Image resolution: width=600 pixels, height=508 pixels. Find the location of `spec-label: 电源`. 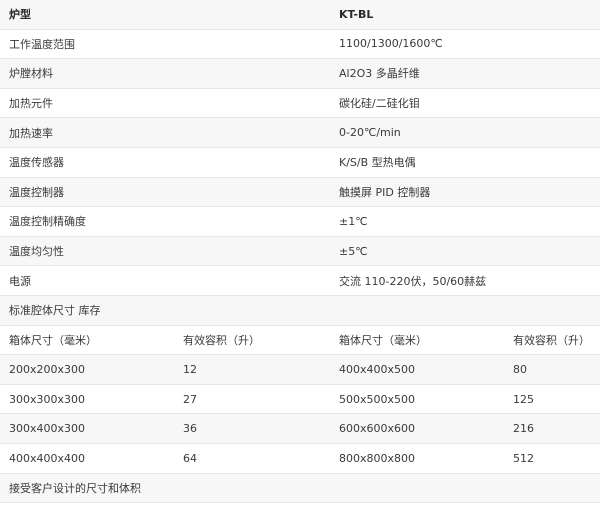

spec-label: 电源 is located at coordinates (165, 280).